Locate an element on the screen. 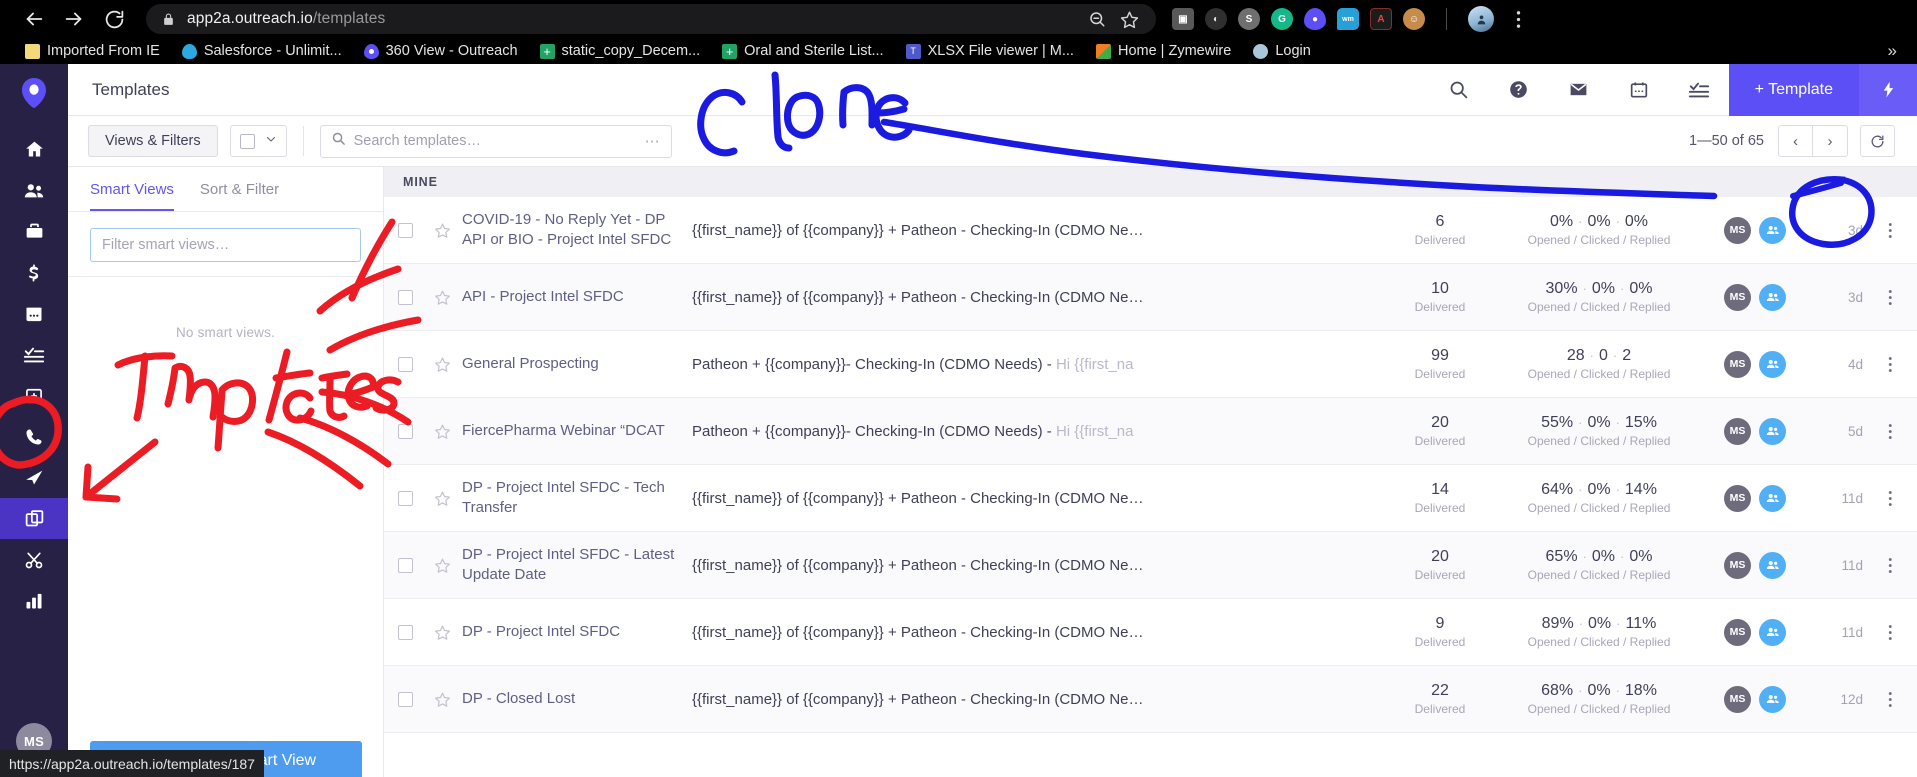  skype-extension-icon: S is located at coordinates (1249, 19).